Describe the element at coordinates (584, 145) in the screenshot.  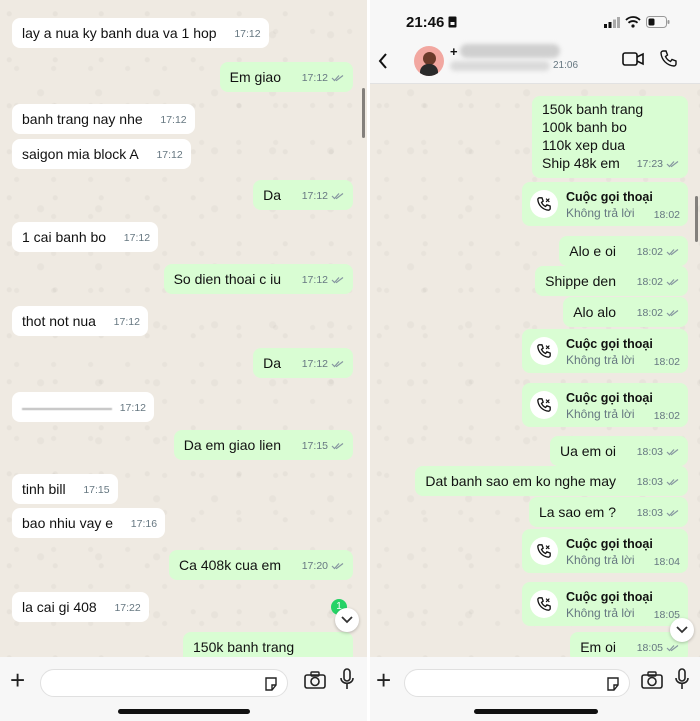
I see `message-line: 110k xep dua` at that location.